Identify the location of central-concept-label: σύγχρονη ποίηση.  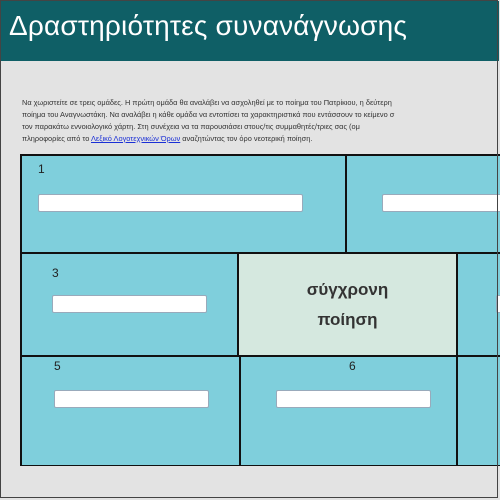
(348, 305).